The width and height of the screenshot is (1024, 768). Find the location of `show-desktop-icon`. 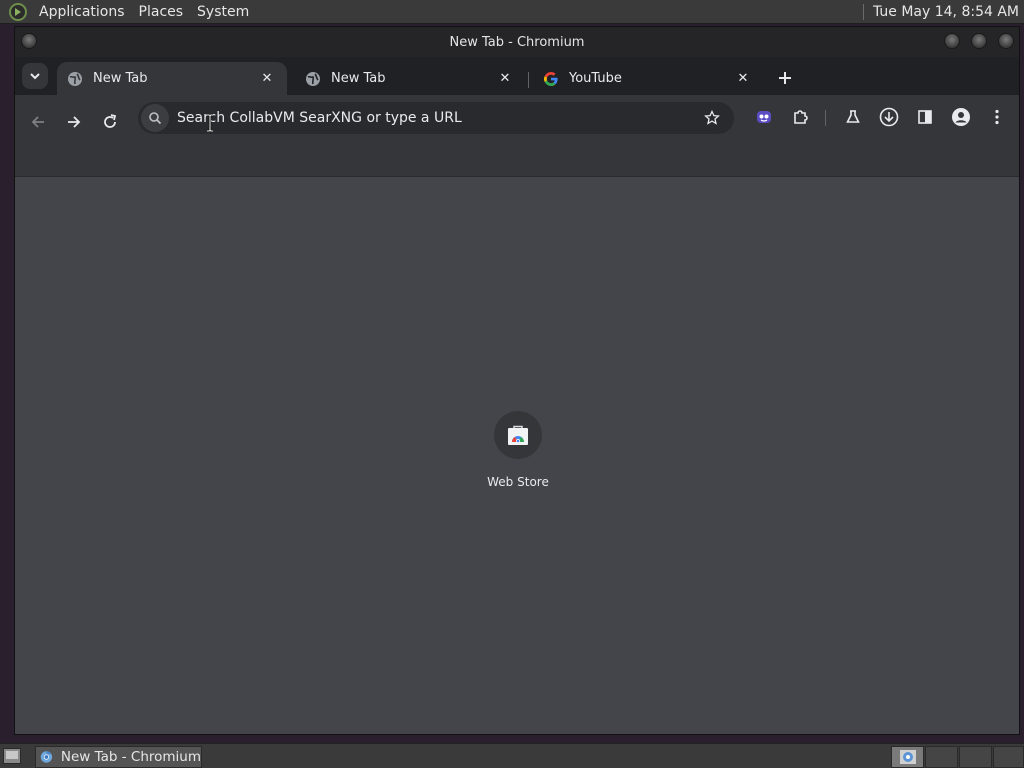

show-desktop-icon is located at coordinates (12, 756).